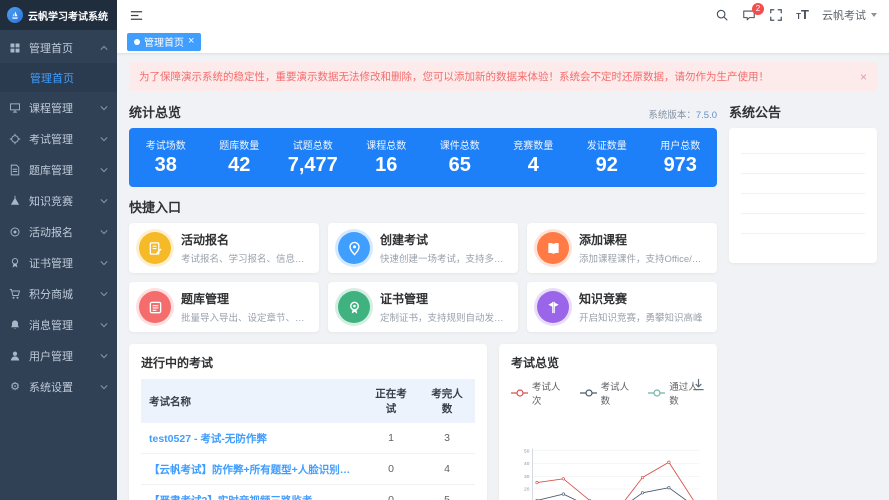 The width and height of the screenshot is (889, 500). Describe the element at coordinates (459, 146) in the screenshot. I see `stat-label: 课件总数` at that location.